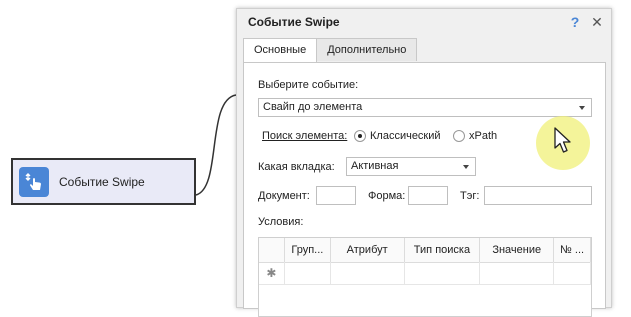 The width and height of the screenshot is (631, 317). What do you see at coordinates (308, 85) in the screenshot?
I see `event-label: Выберите событие:` at bounding box center [308, 85].